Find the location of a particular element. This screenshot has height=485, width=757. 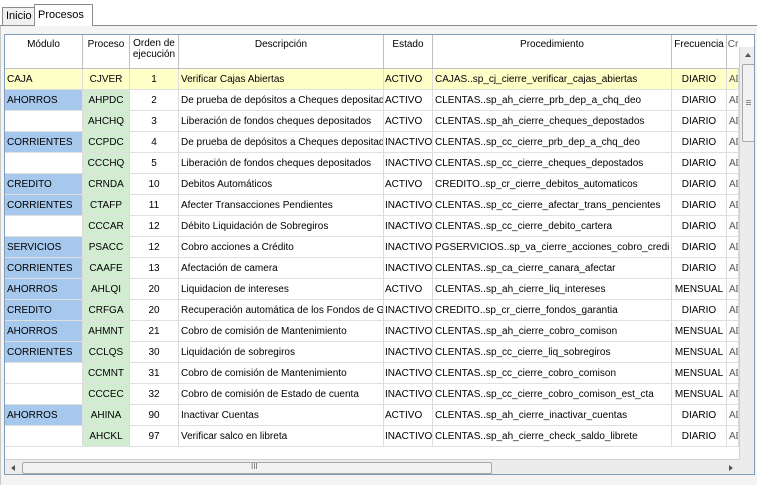

header-modulo: Módulo is located at coordinates (44, 51).